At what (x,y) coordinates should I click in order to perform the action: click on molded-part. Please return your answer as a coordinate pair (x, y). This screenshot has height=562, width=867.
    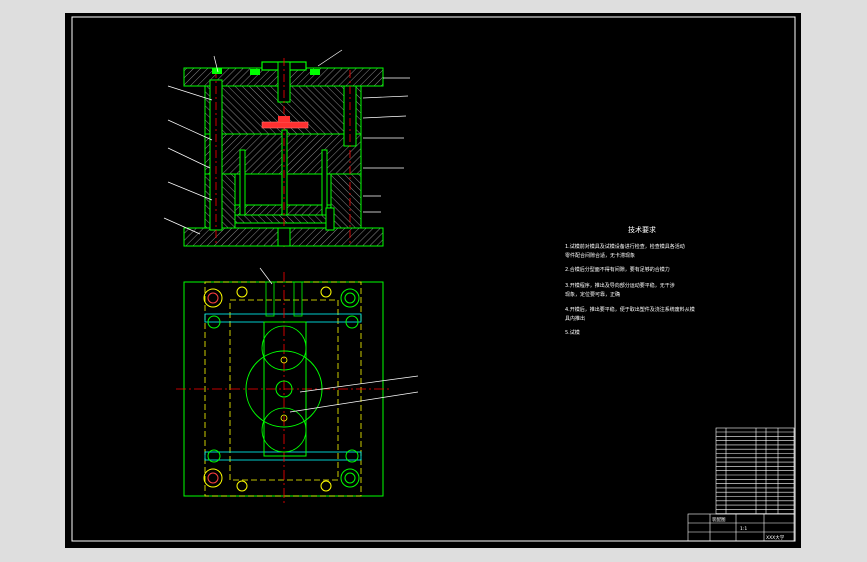
    Looking at the image, I should click on (285, 125).